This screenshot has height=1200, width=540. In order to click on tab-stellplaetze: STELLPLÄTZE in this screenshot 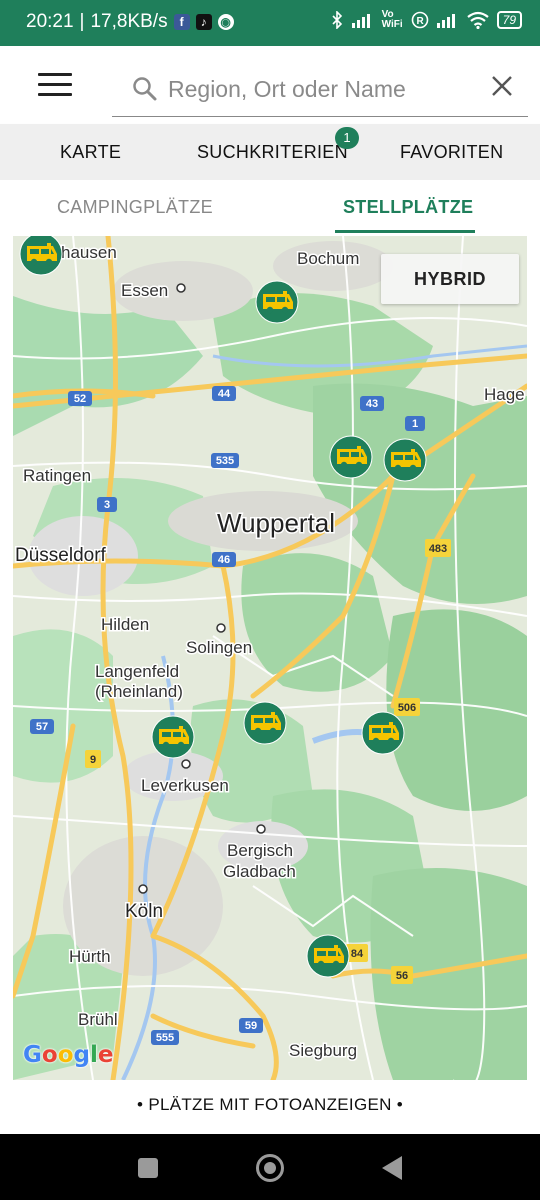, I will do `click(408, 207)`.